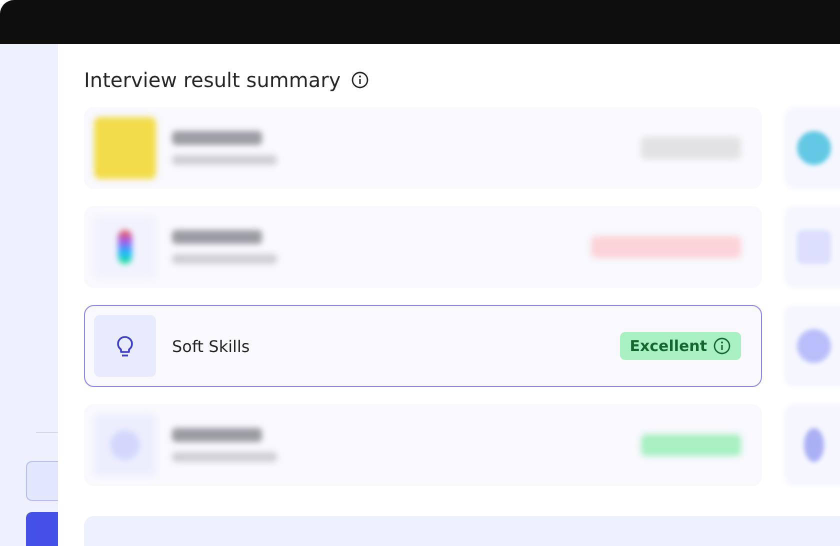 This screenshot has width=840, height=546. I want to click on info-icon, so click(359, 80).